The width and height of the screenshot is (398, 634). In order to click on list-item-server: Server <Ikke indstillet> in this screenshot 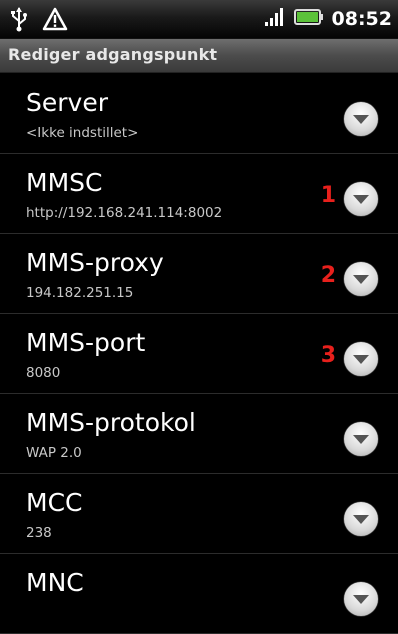, I will do `click(199, 114)`.